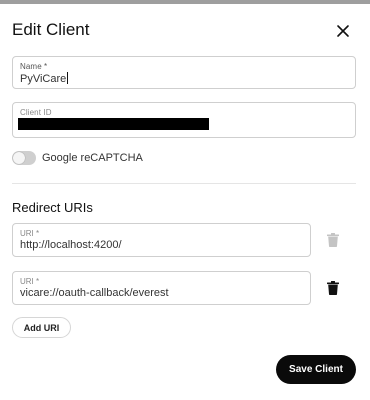  I want to click on dialog-title: Edit Client, so click(51, 29).